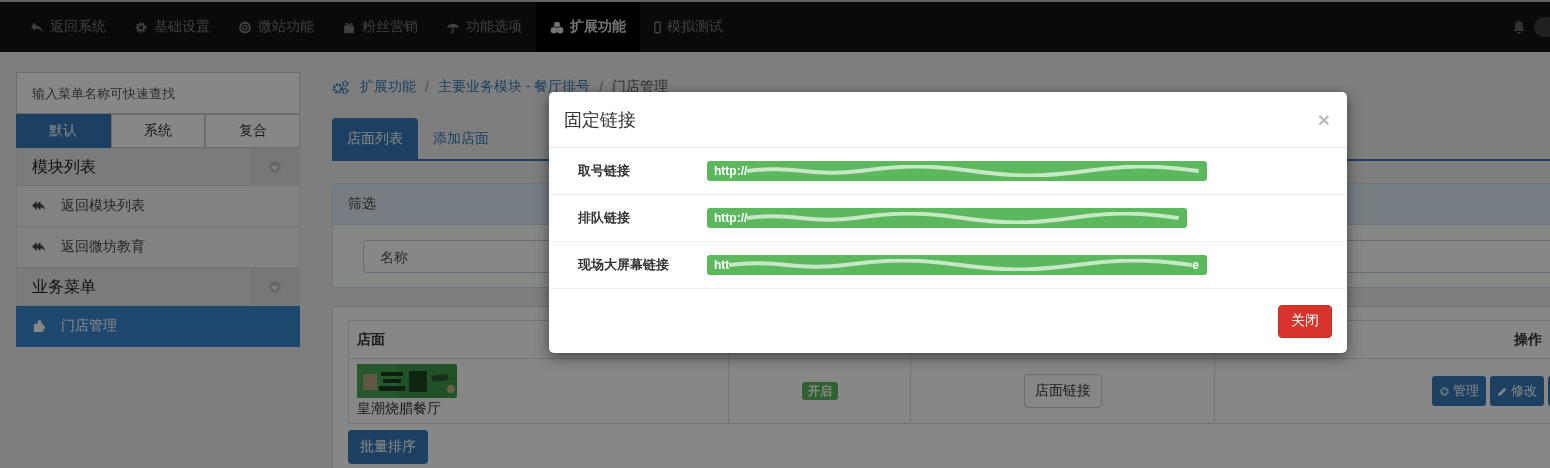 This screenshot has height=468, width=1550. What do you see at coordinates (1517, 391) in the screenshot?
I see `edit-button: 修改` at bounding box center [1517, 391].